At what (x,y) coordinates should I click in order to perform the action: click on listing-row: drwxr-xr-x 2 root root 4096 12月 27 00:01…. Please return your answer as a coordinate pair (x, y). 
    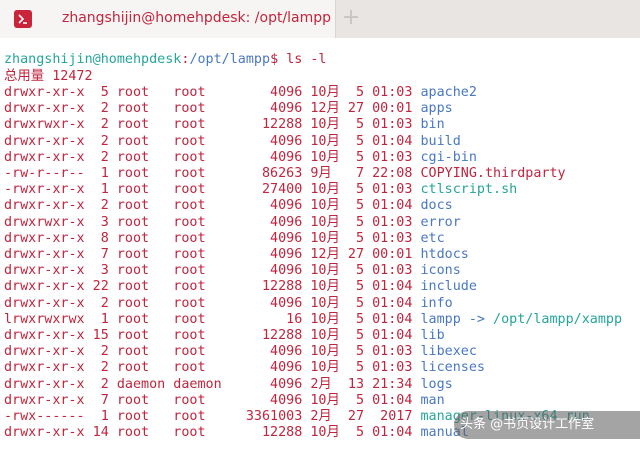
    Looking at the image, I should click on (228, 109).